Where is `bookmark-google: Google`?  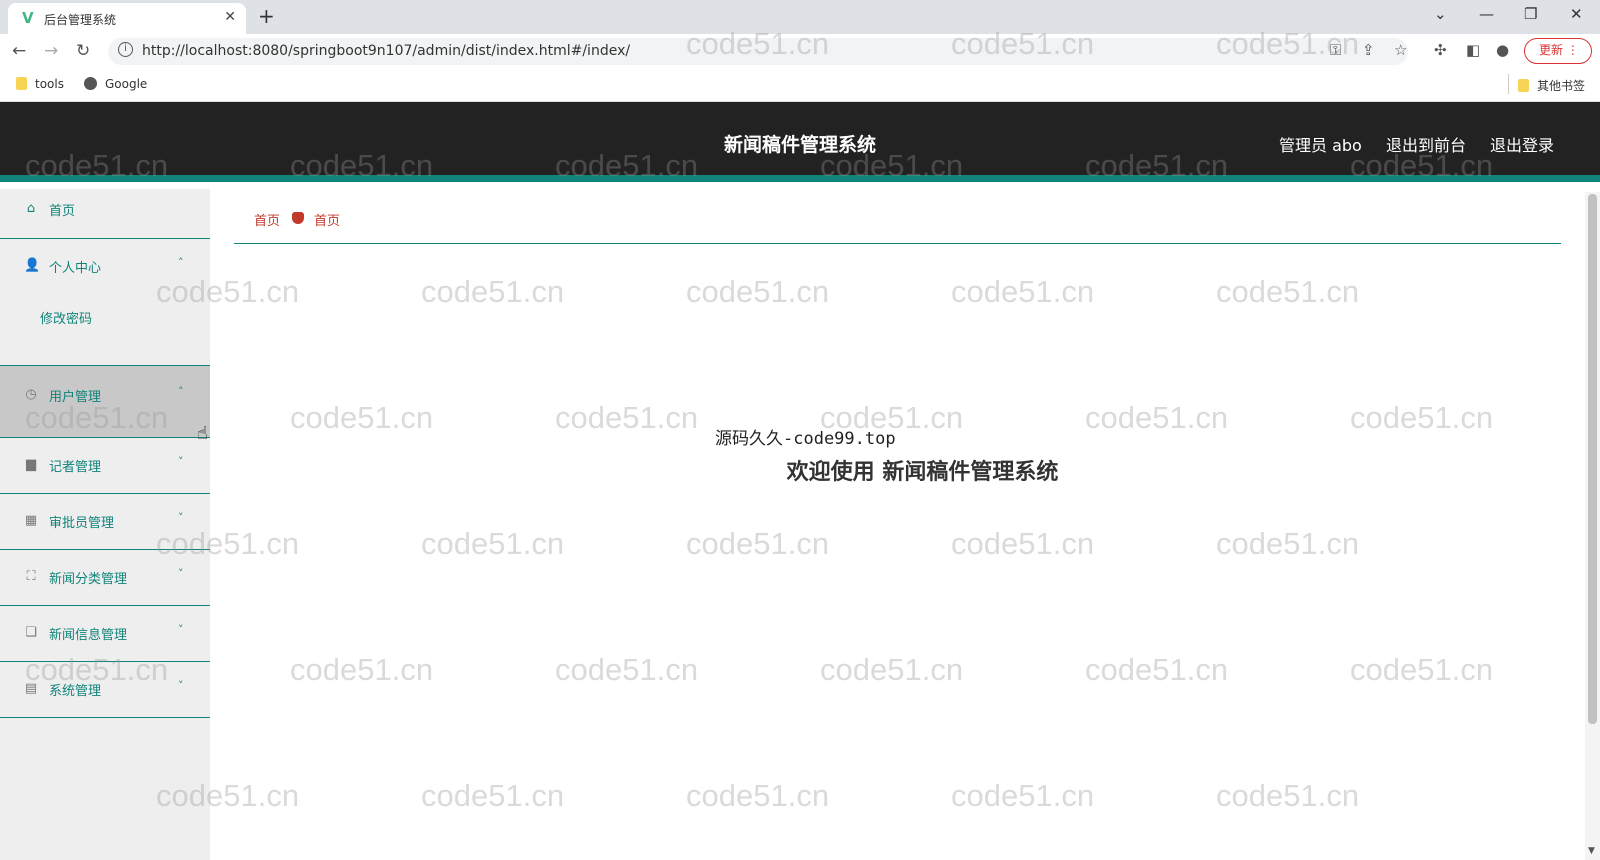 bookmark-google: Google is located at coordinates (115, 84).